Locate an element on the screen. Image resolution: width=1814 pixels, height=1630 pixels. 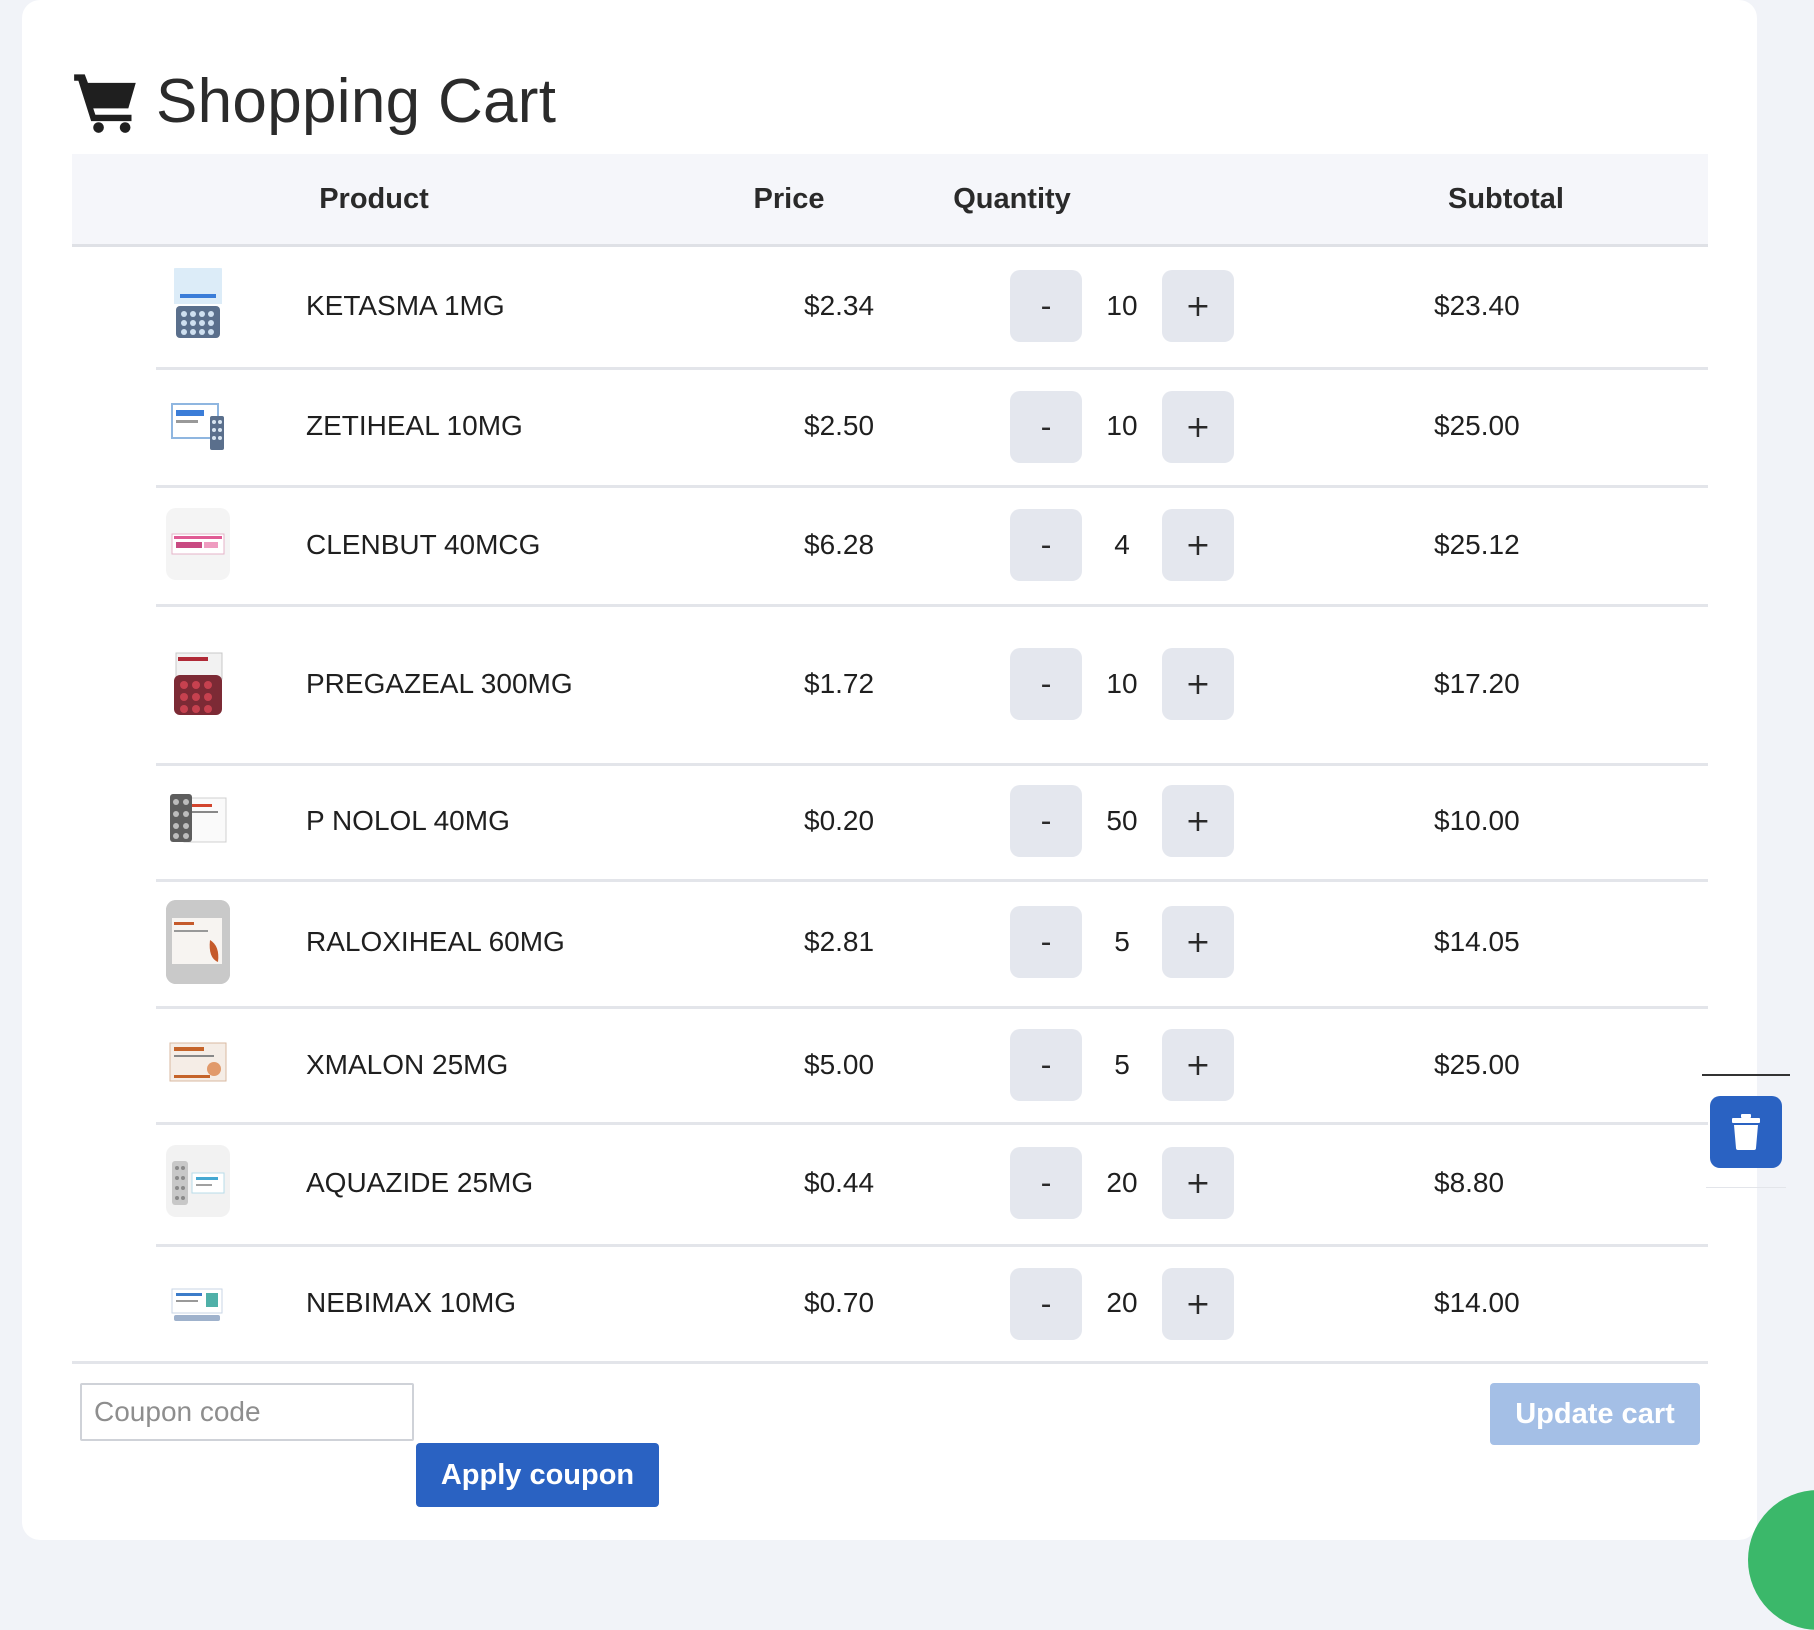
table-row: ZETIHEAL 10MG $2.50 - 10 + $25.00 is located at coordinates (932, 429).